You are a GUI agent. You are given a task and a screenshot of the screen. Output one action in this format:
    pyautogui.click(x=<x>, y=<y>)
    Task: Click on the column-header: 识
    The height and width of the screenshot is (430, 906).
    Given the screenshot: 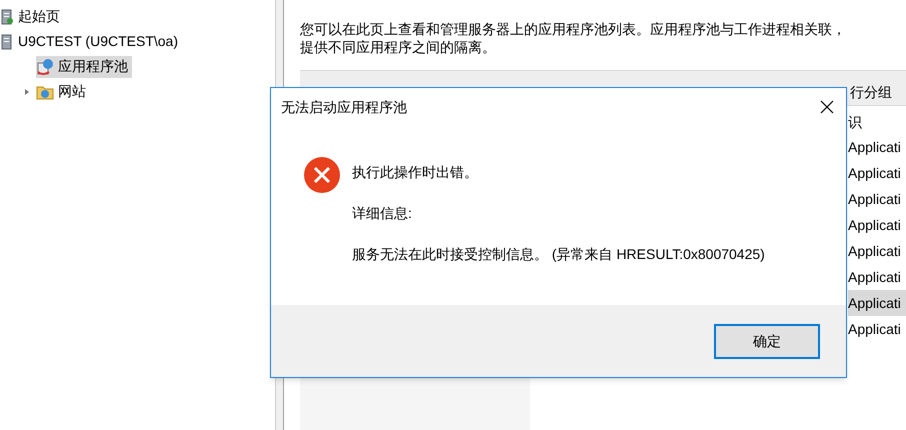 What is the action you would take?
    pyautogui.click(x=877, y=122)
    